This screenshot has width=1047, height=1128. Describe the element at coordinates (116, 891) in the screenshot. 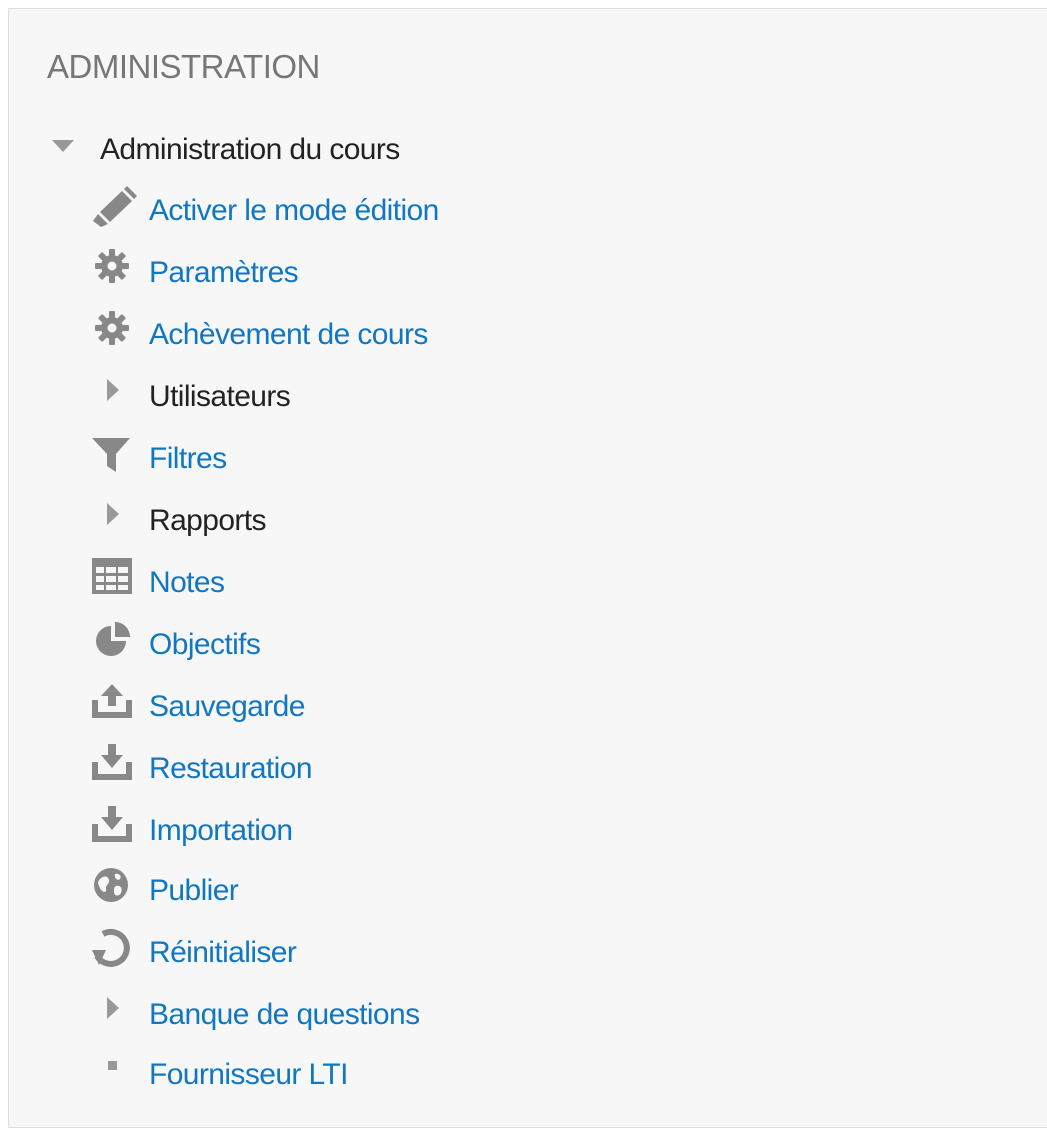

I see `globe-icon` at that location.